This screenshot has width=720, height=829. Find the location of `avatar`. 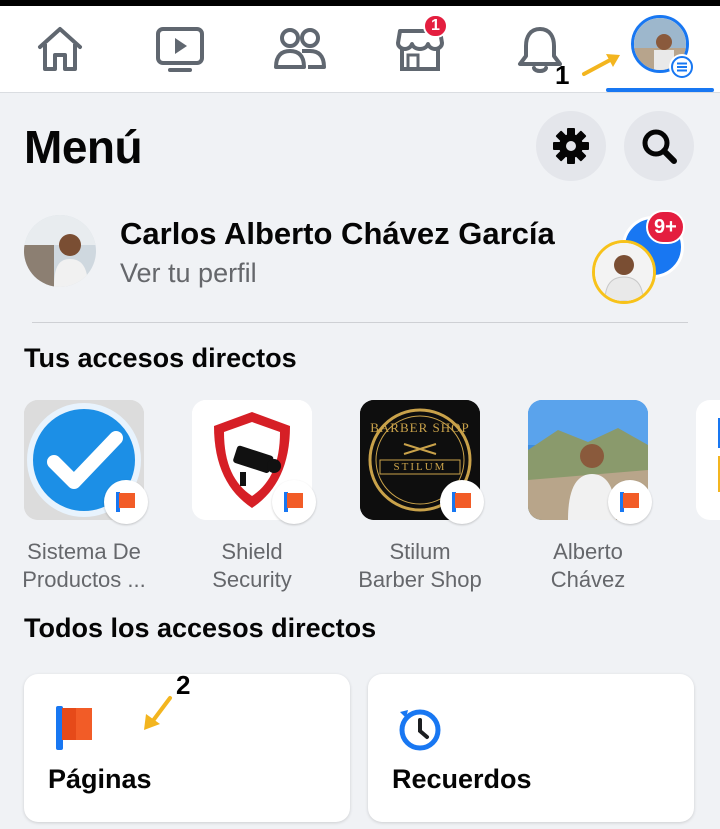

avatar is located at coordinates (60, 251).